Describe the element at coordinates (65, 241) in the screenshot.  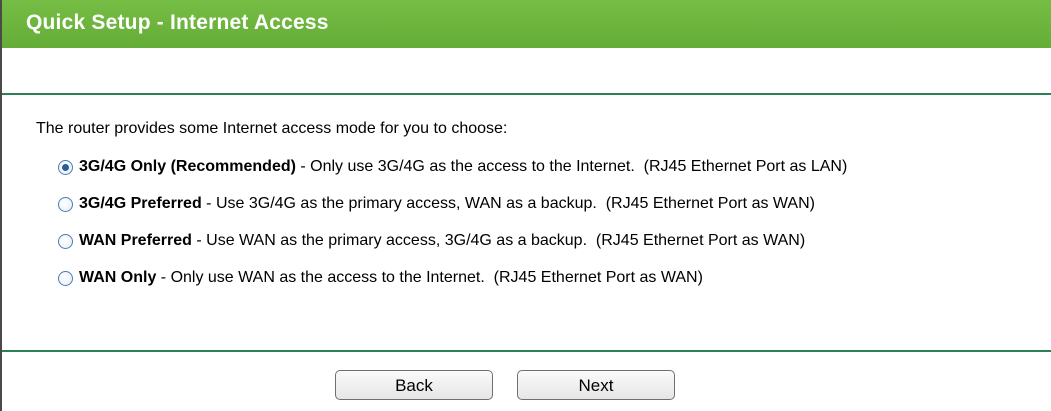
I see `radio-wan-preferred` at that location.